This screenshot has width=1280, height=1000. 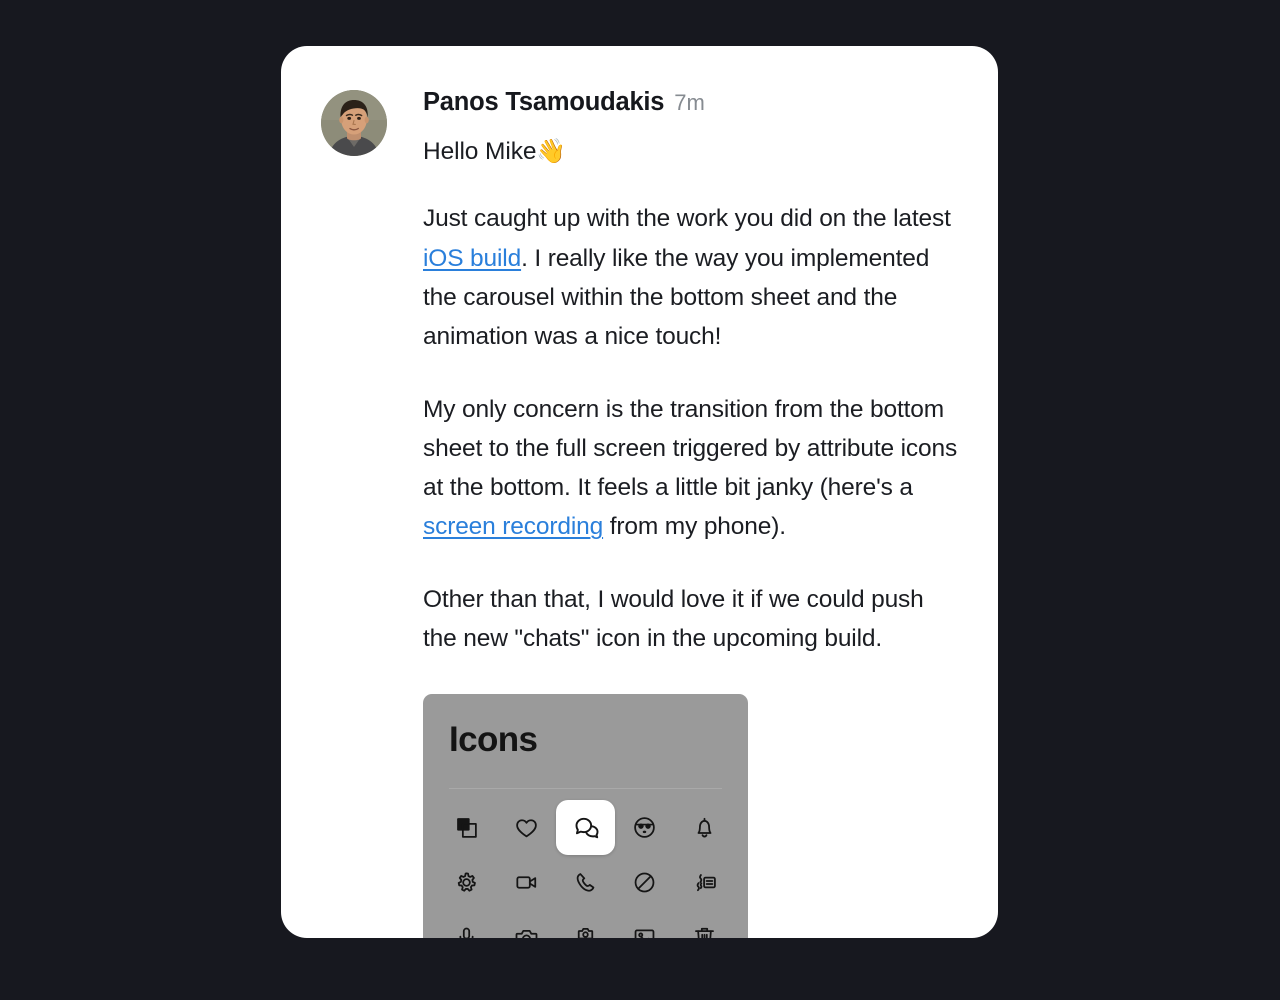 I want to click on prohibit-icon, so click(x=645, y=882).